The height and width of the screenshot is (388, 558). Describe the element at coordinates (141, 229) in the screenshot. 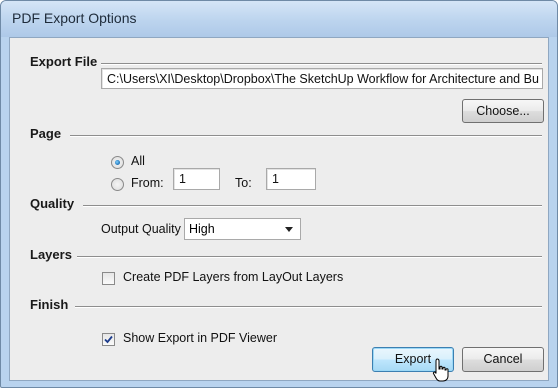

I see `output-quality-label: Output Quality` at that location.